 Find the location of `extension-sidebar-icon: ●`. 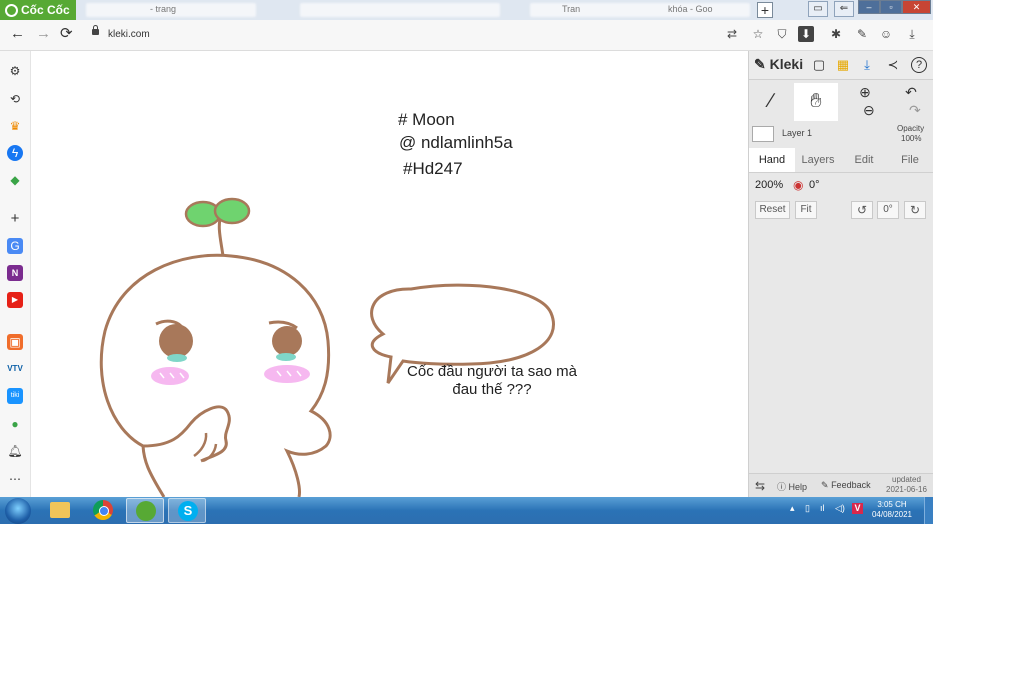

extension-sidebar-icon: ● is located at coordinates (15, 424).